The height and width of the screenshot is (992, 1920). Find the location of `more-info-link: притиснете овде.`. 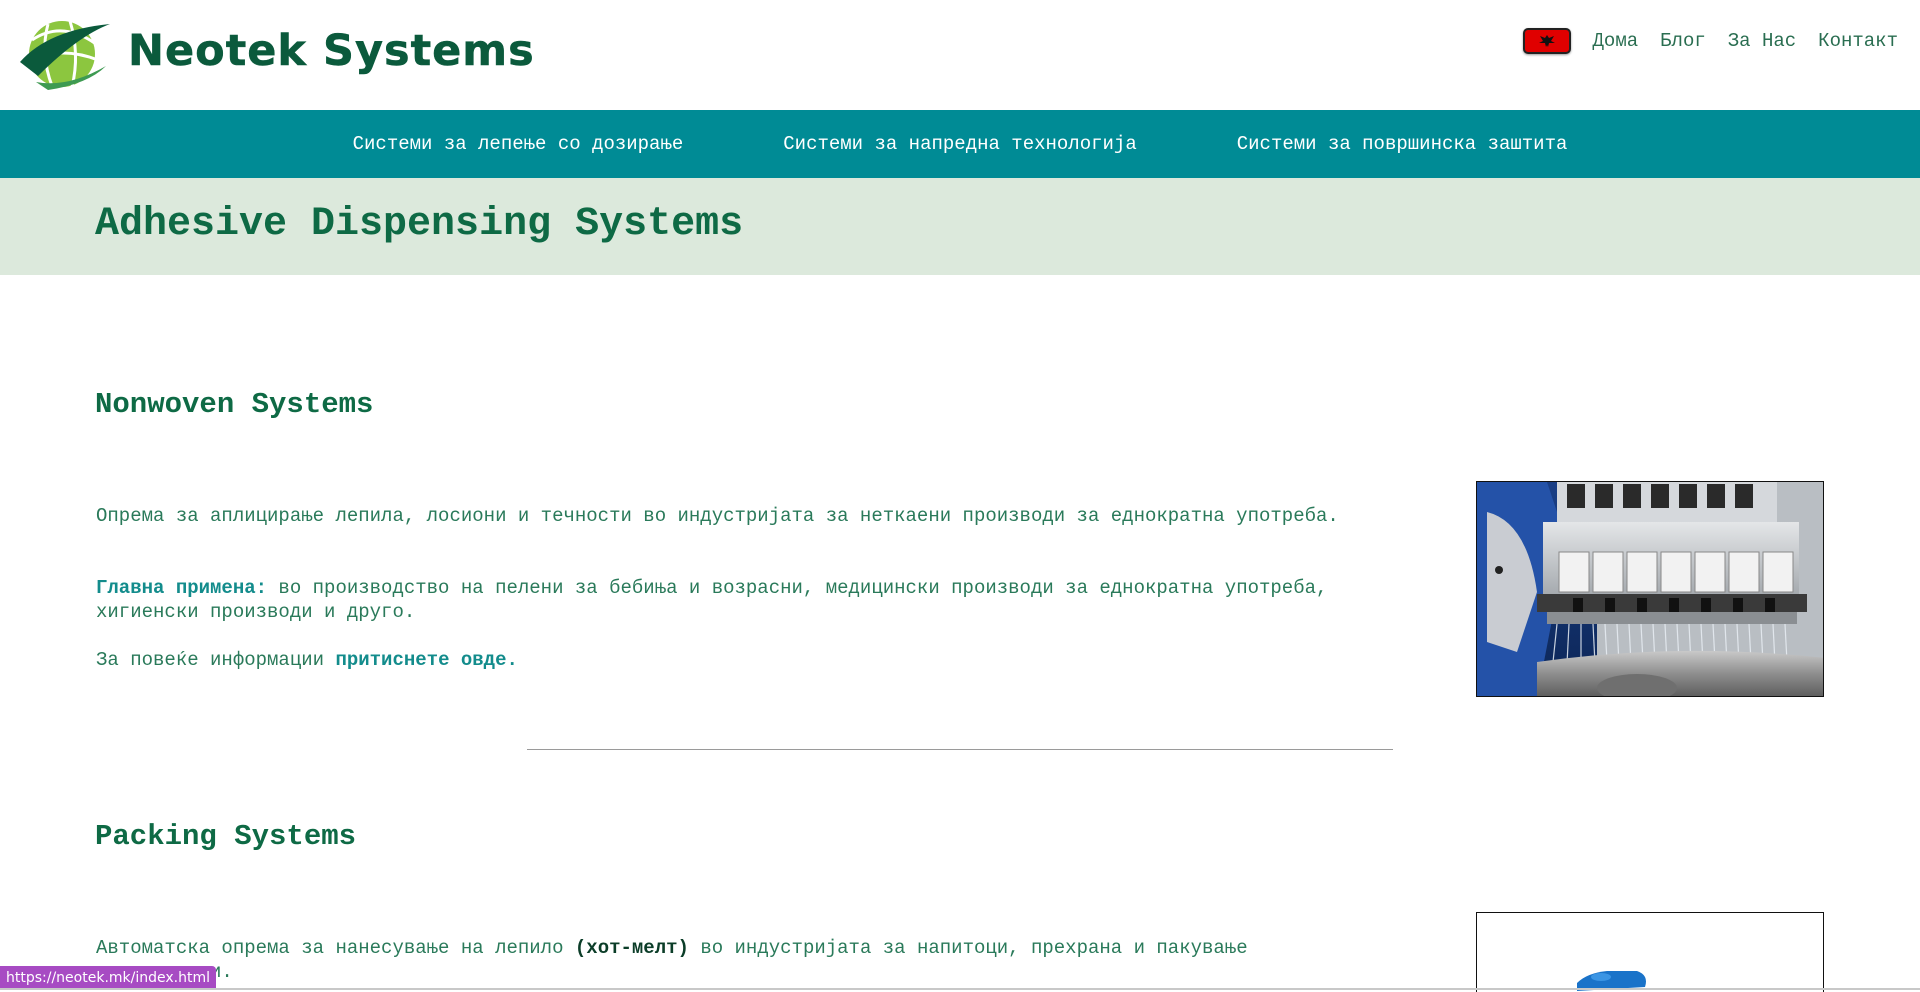

more-info-link: притиснете овде. is located at coordinates (426, 660).